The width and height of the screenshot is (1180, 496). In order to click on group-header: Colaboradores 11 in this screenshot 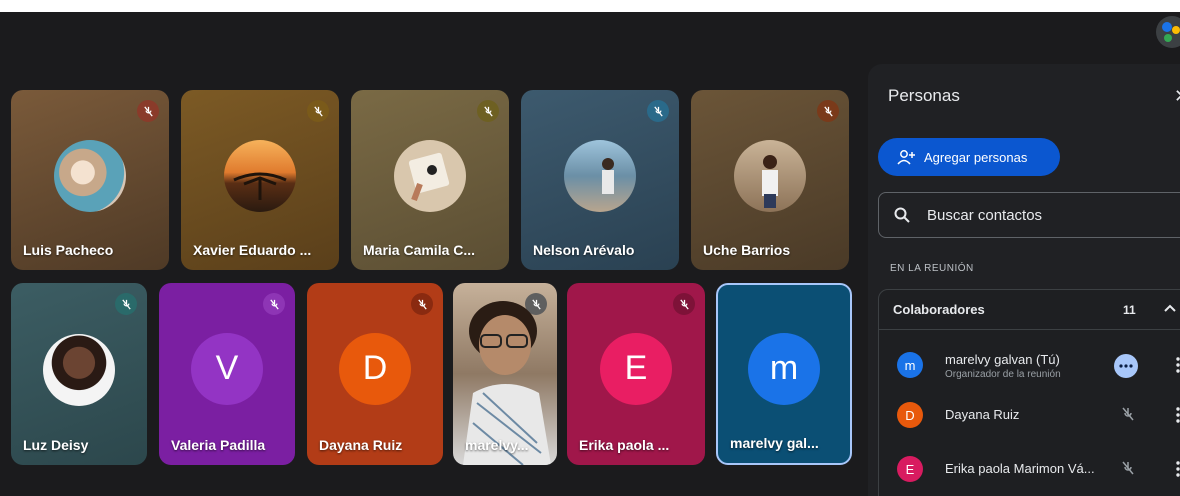, I will do `click(1029, 310)`.